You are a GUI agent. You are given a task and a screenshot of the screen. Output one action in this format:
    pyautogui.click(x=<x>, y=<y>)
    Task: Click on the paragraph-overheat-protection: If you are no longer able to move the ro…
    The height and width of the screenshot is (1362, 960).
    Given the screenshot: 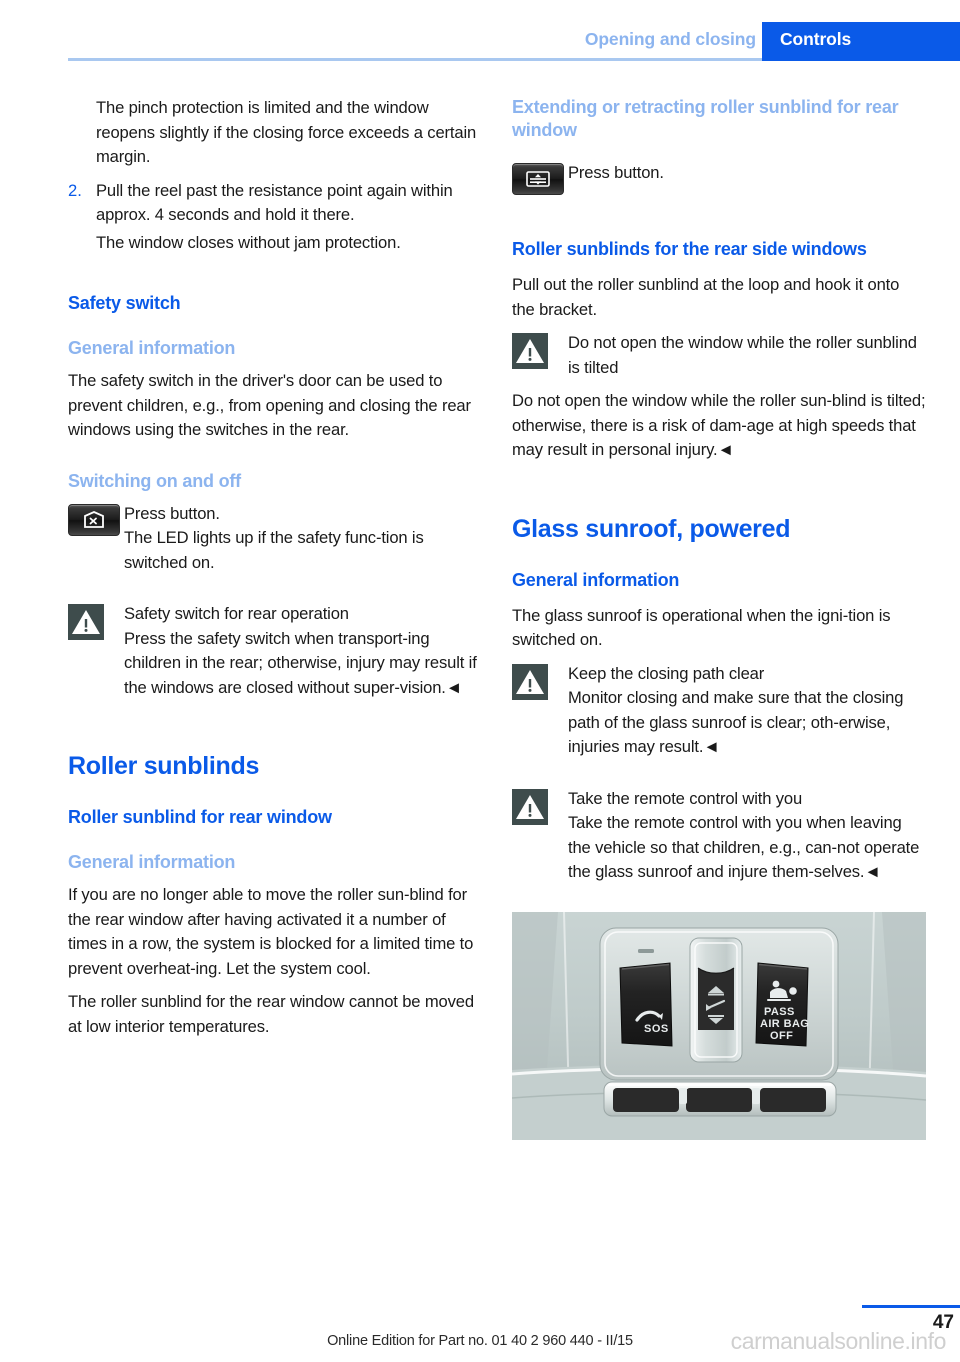 What is the action you would take?
    pyautogui.click(x=271, y=931)
    